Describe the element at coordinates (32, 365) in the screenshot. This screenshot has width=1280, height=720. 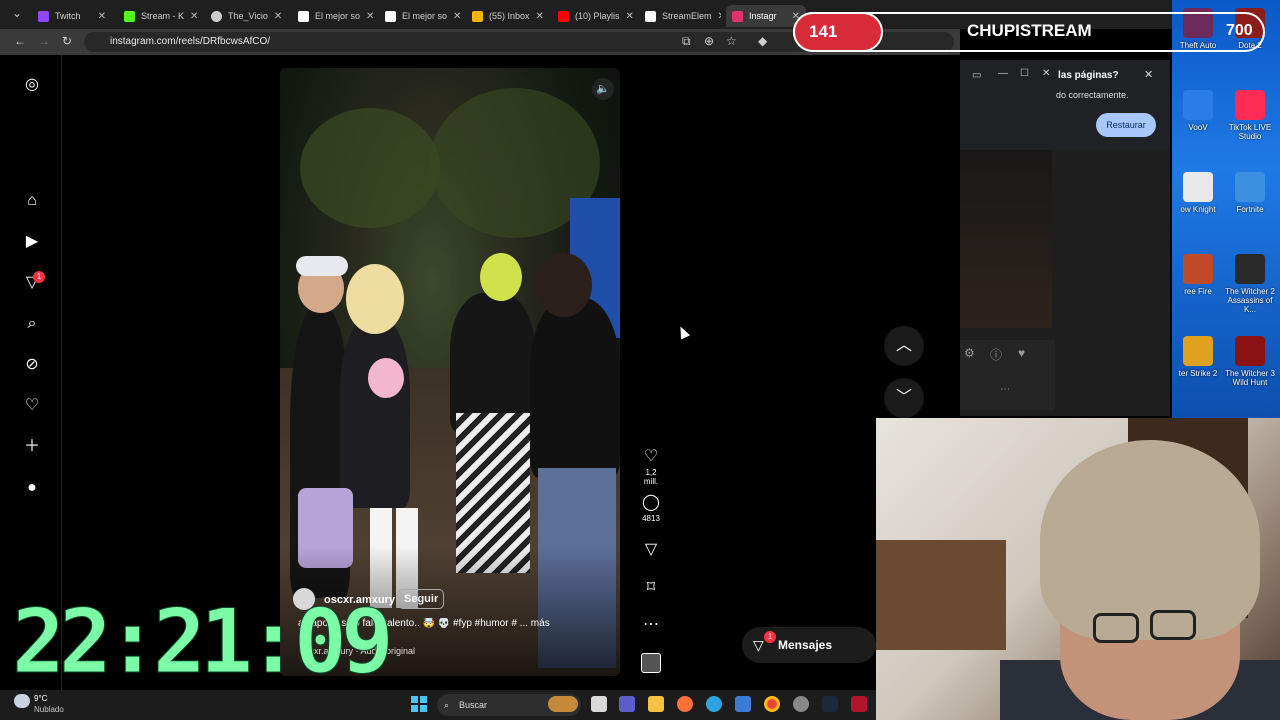
I see `explore-icon: ⊘` at that location.